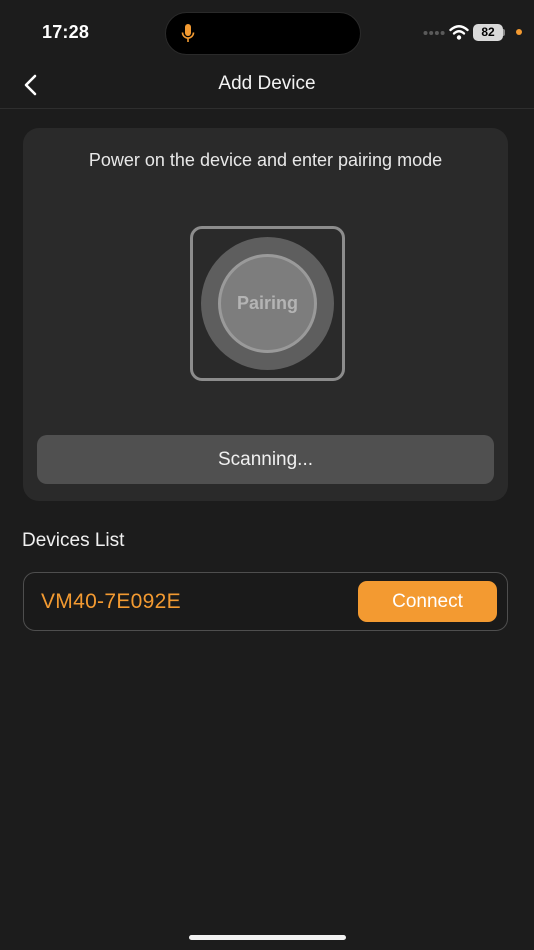 The width and height of the screenshot is (534, 950). I want to click on signal-dots-icon, so click(434, 33).